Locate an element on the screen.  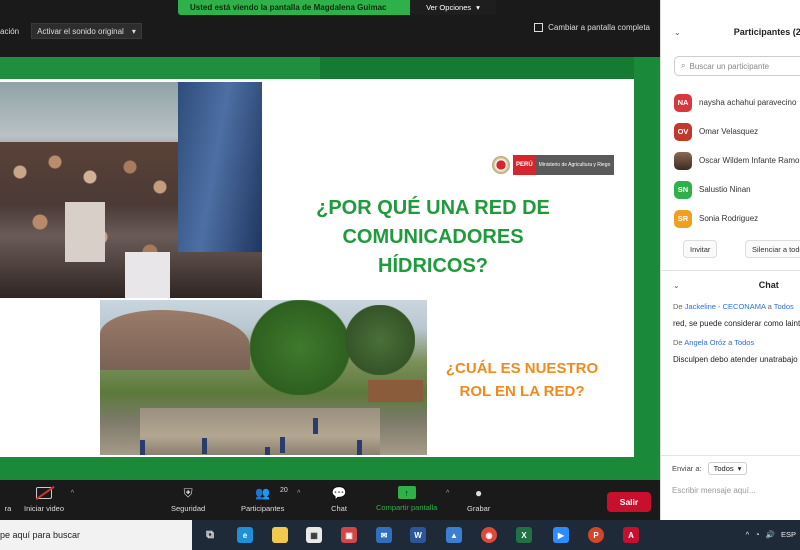
excel-icon: X is located at coordinates (524, 535).